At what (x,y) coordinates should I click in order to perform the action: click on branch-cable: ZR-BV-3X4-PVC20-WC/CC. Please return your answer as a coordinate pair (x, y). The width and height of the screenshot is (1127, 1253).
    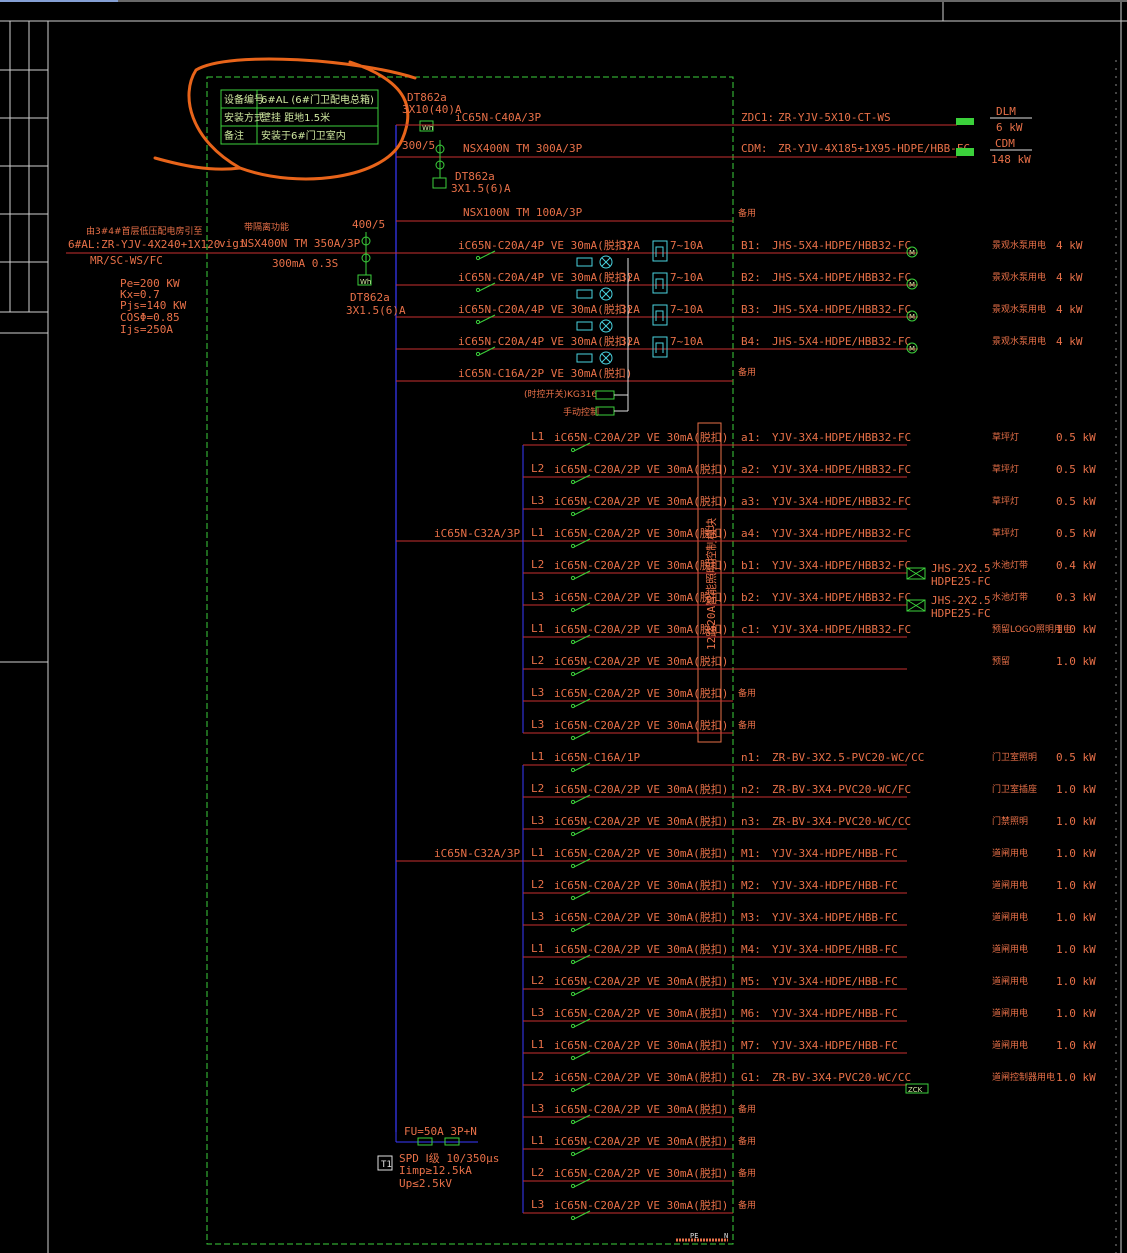
    Looking at the image, I should click on (841, 821).